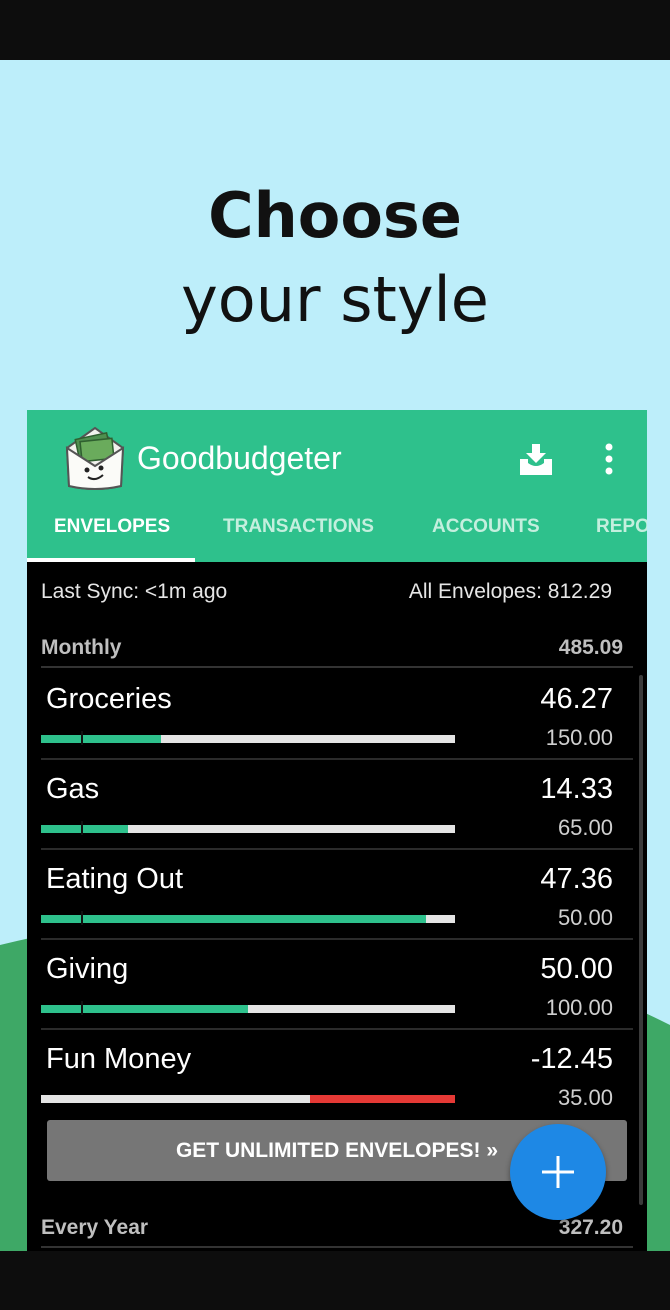 The width and height of the screenshot is (670, 1310). What do you see at coordinates (337, 1074) in the screenshot?
I see `envelope-row-fun-money: Fun Money -12.45 35.00` at bounding box center [337, 1074].